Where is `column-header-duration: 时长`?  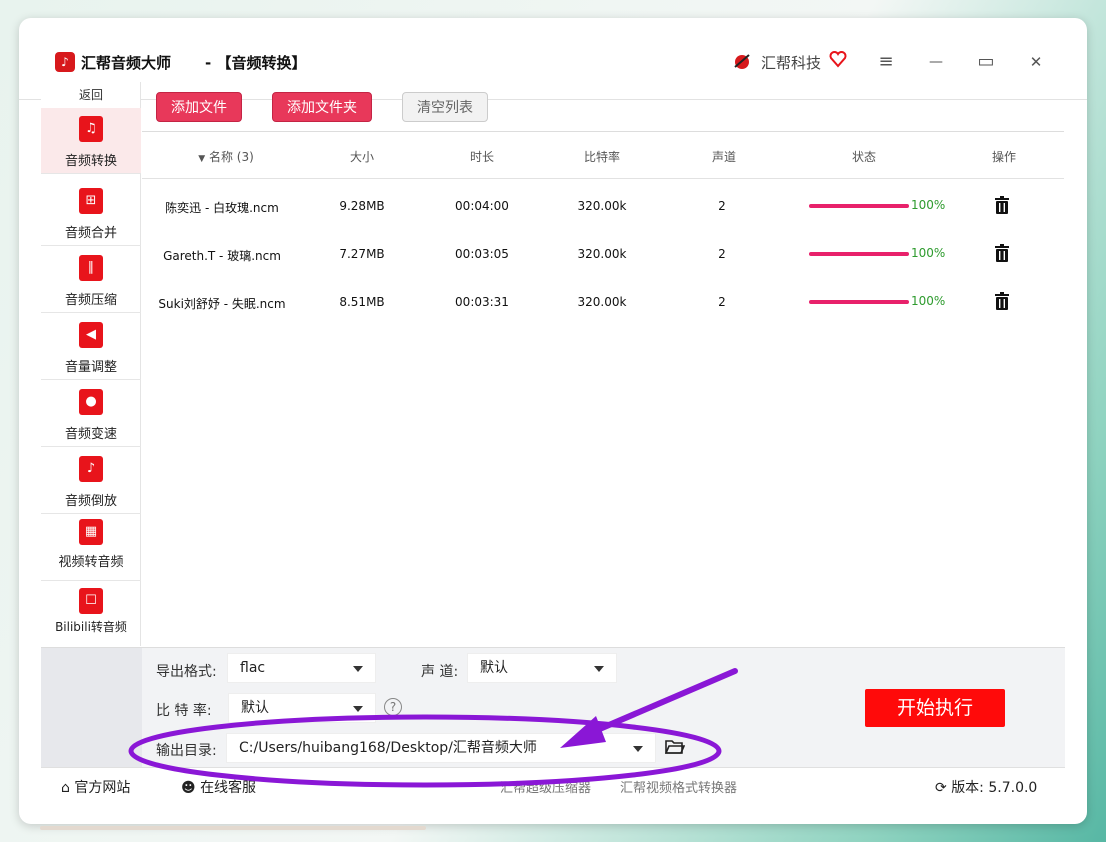 column-header-duration: 时长 is located at coordinates (481, 157).